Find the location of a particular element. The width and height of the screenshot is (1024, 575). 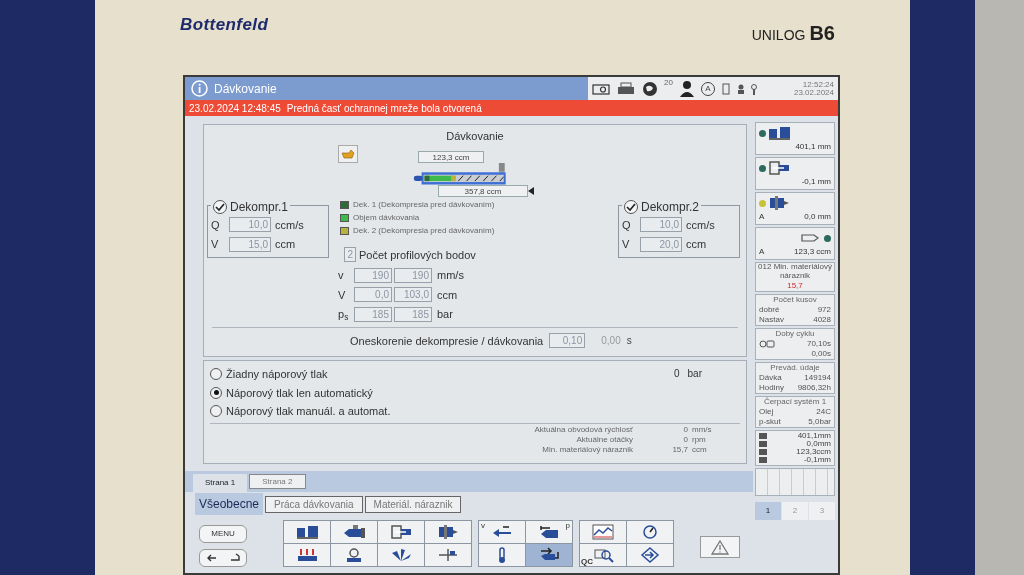

row-value: 4028 is located at coordinates (822, 320).